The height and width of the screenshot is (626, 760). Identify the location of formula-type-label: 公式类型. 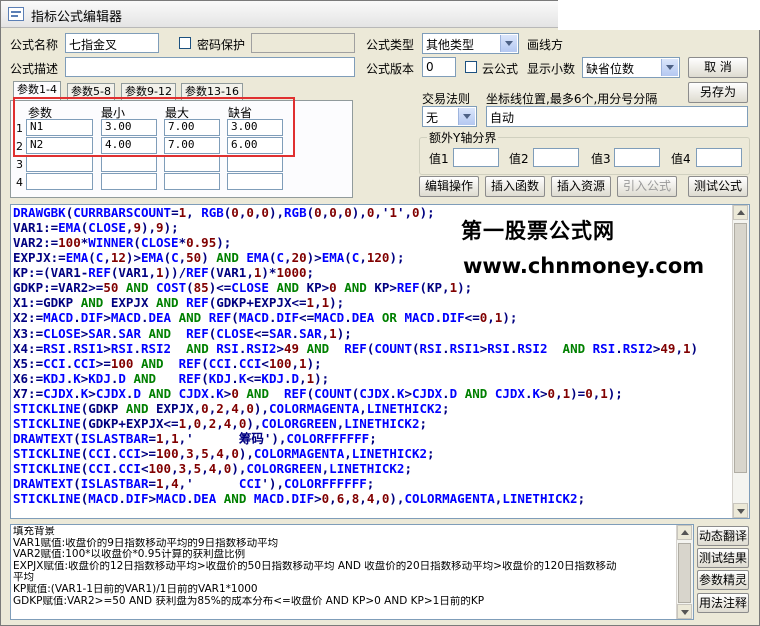
(390, 45).